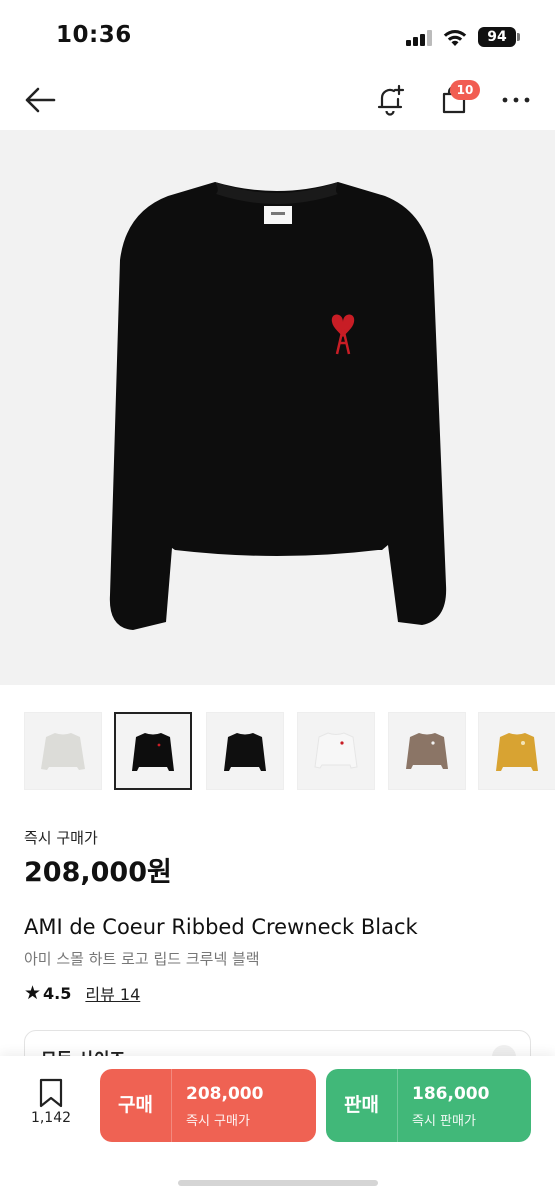 The image size is (555, 1200). I want to click on thumbnail-black, so click(245, 751).